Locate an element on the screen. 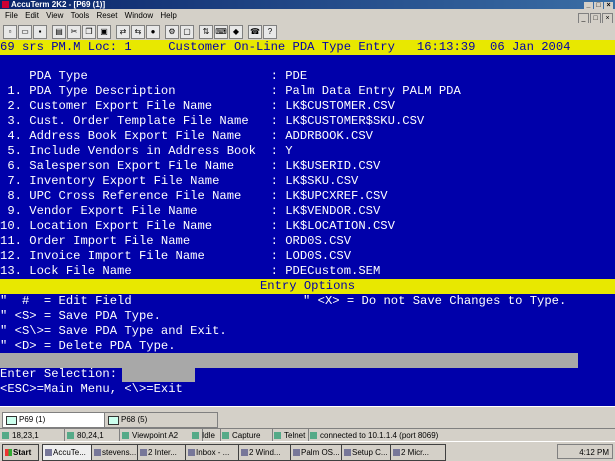  open-icon: ▭ is located at coordinates (25, 32).